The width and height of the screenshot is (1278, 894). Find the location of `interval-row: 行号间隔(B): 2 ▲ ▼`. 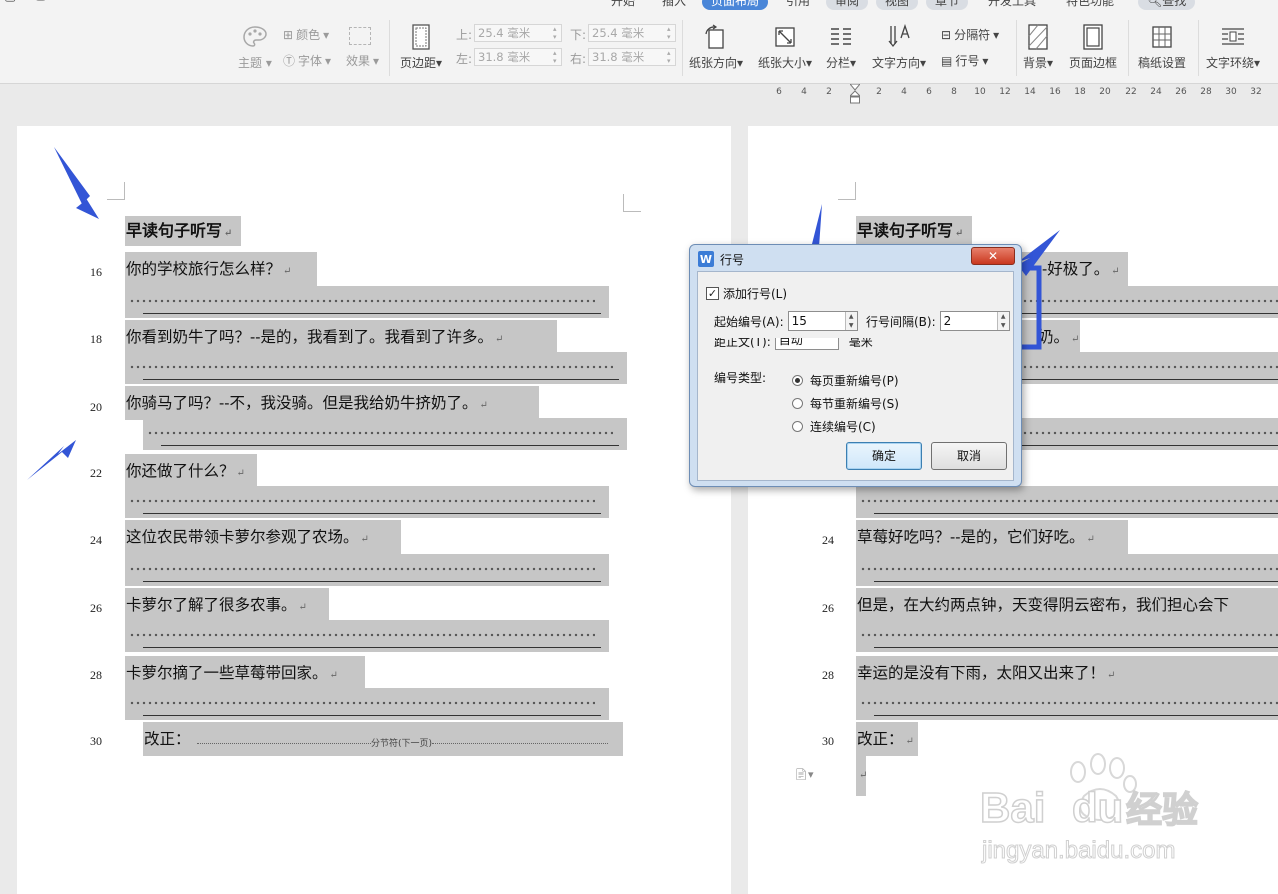

interval-row: 行号间隔(B): 2 ▲ ▼ is located at coordinates (938, 321).